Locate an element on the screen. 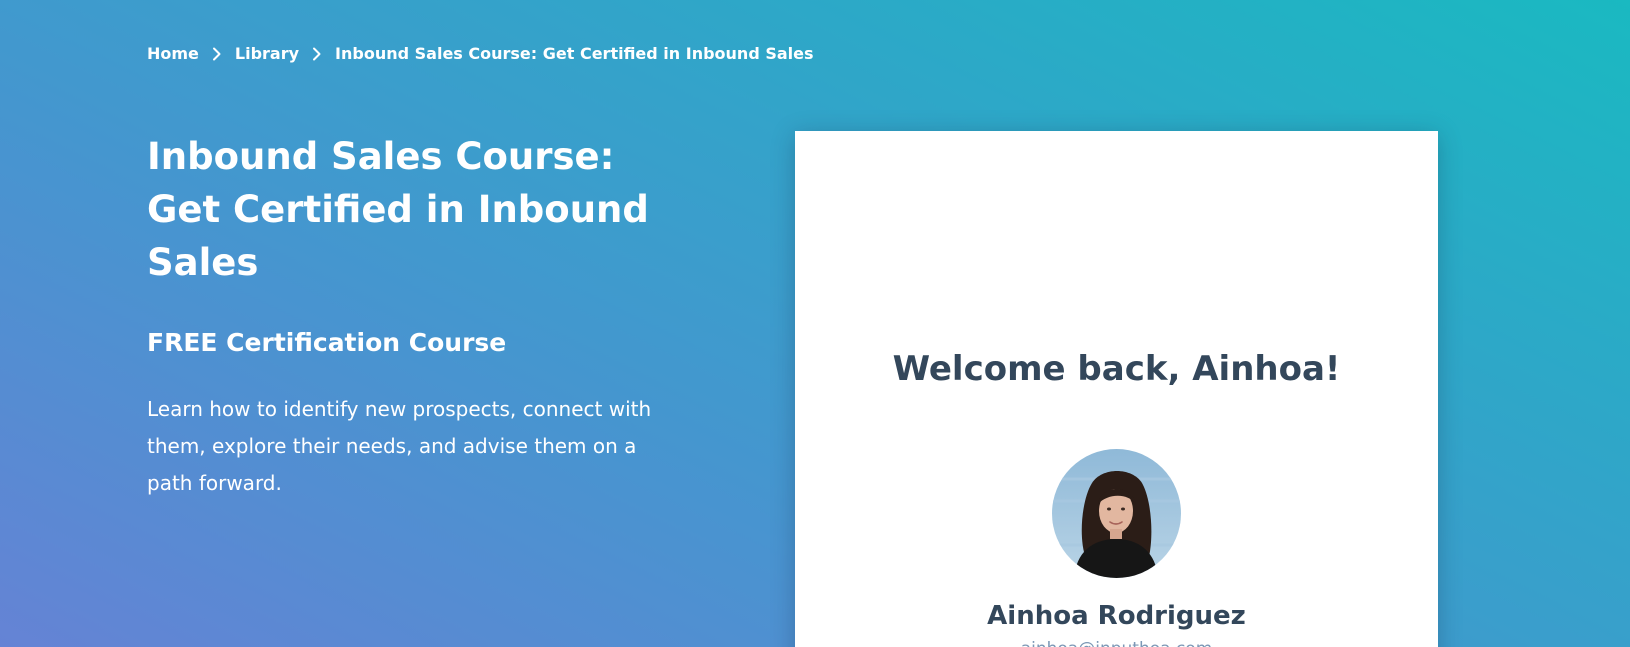  breadcrumb-library-link: Library is located at coordinates (267, 53).